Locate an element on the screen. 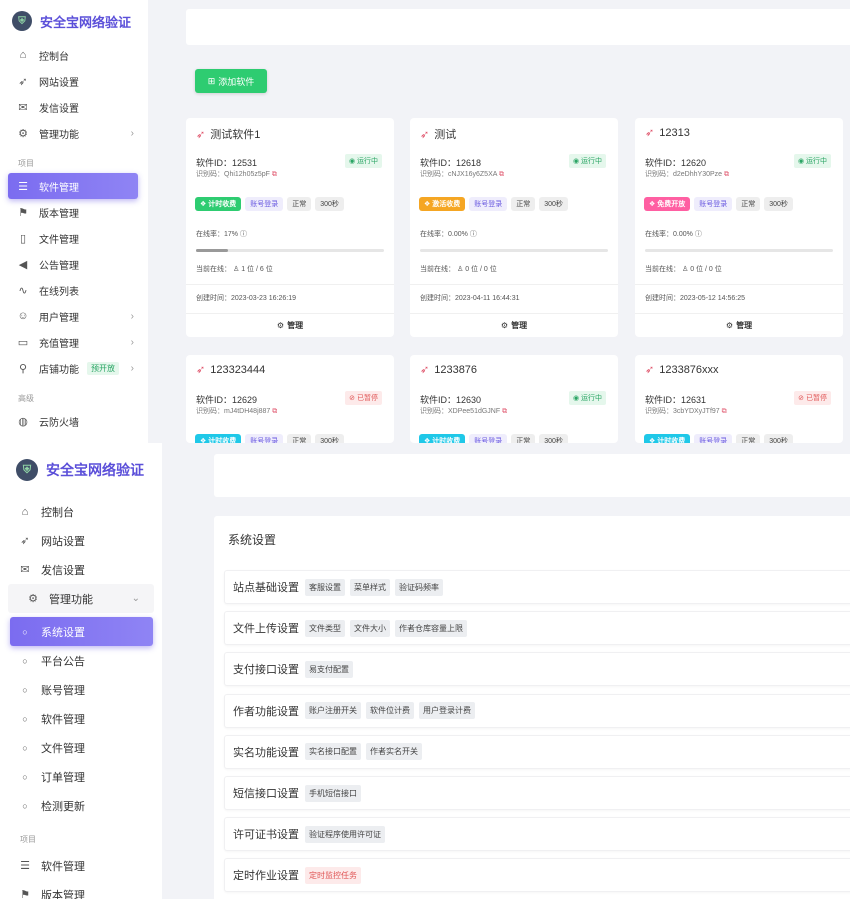 The image size is (850, 899). nav-label: 云防火墙 is located at coordinates (59, 423).